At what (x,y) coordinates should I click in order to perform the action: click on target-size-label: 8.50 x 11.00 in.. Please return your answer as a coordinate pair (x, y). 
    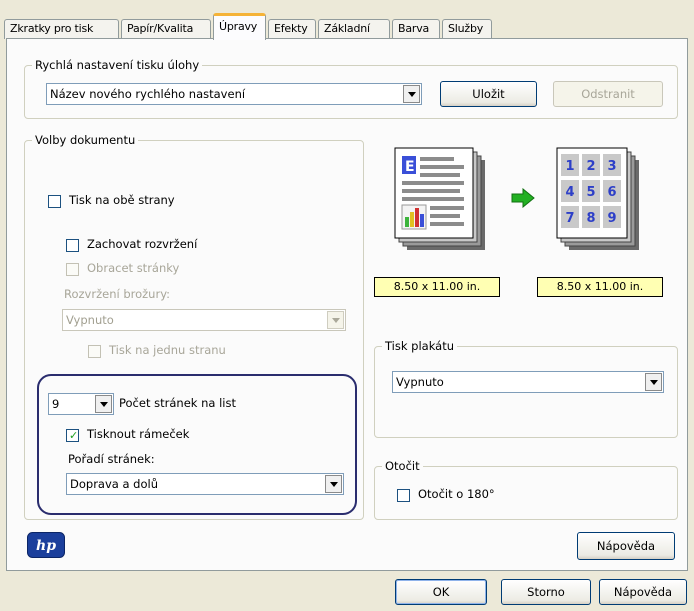
    Looking at the image, I should click on (600, 287).